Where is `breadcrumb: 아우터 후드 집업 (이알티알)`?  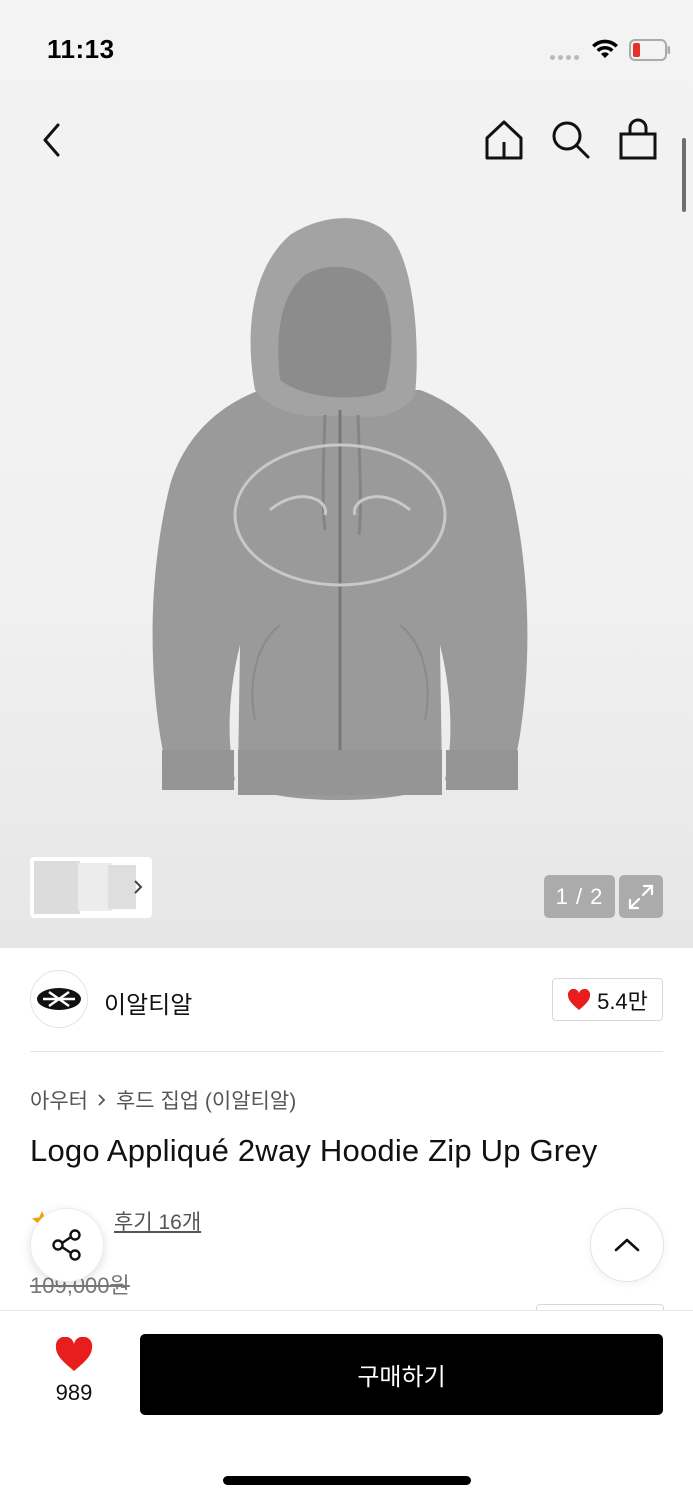
breadcrumb: 아우터 후드 집업 (이알티알) is located at coordinates (163, 1100).